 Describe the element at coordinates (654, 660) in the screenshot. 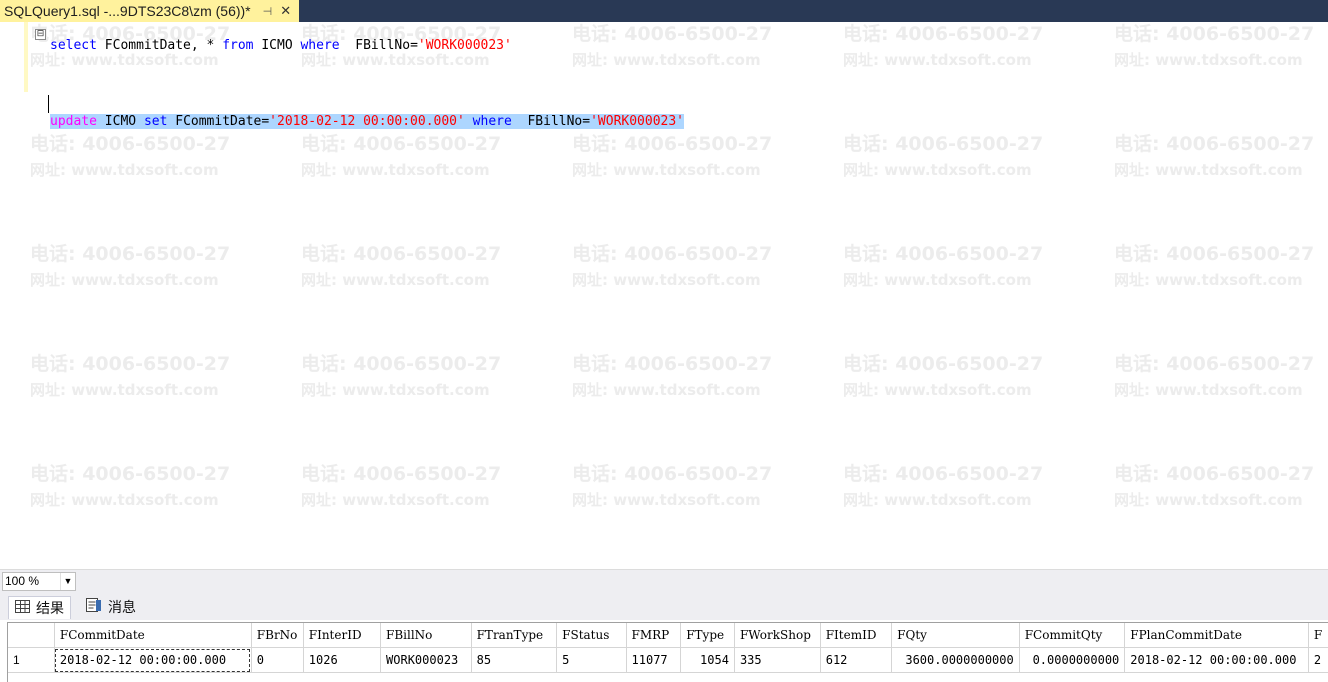

I see `table-cell: 11077` at that location.